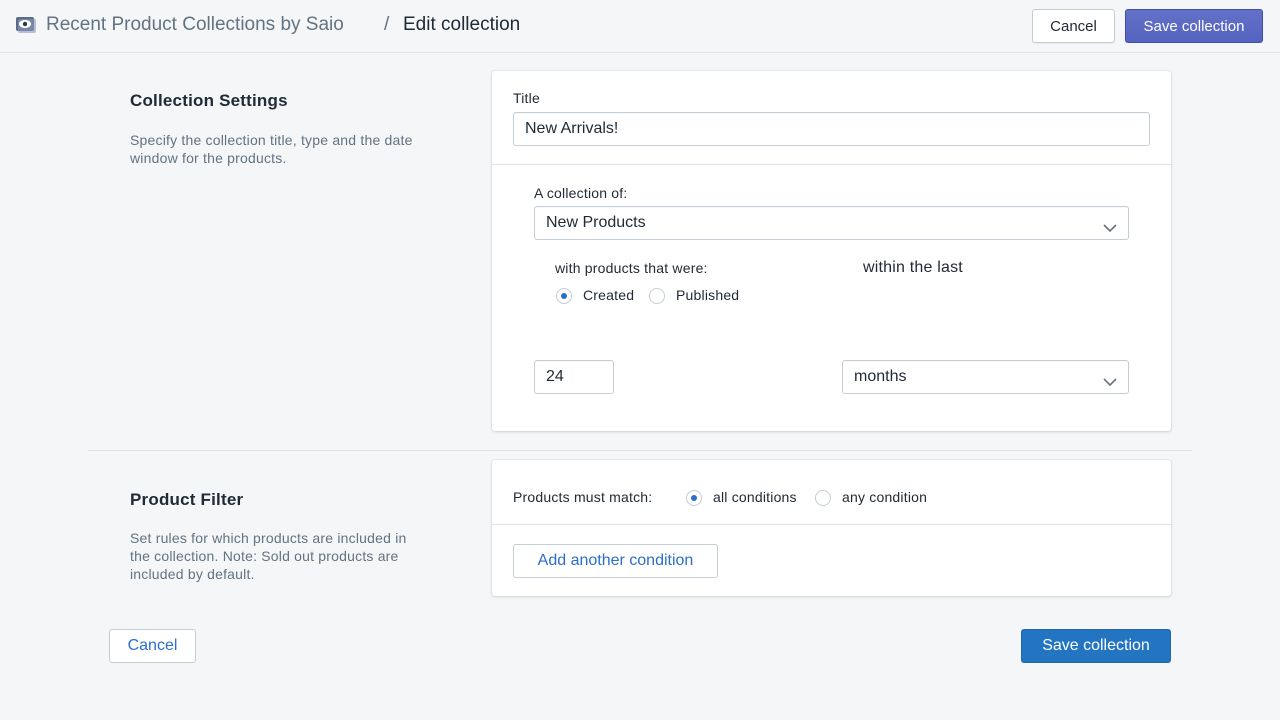  I want to click on time-unit-value: months, so click(880, 376).